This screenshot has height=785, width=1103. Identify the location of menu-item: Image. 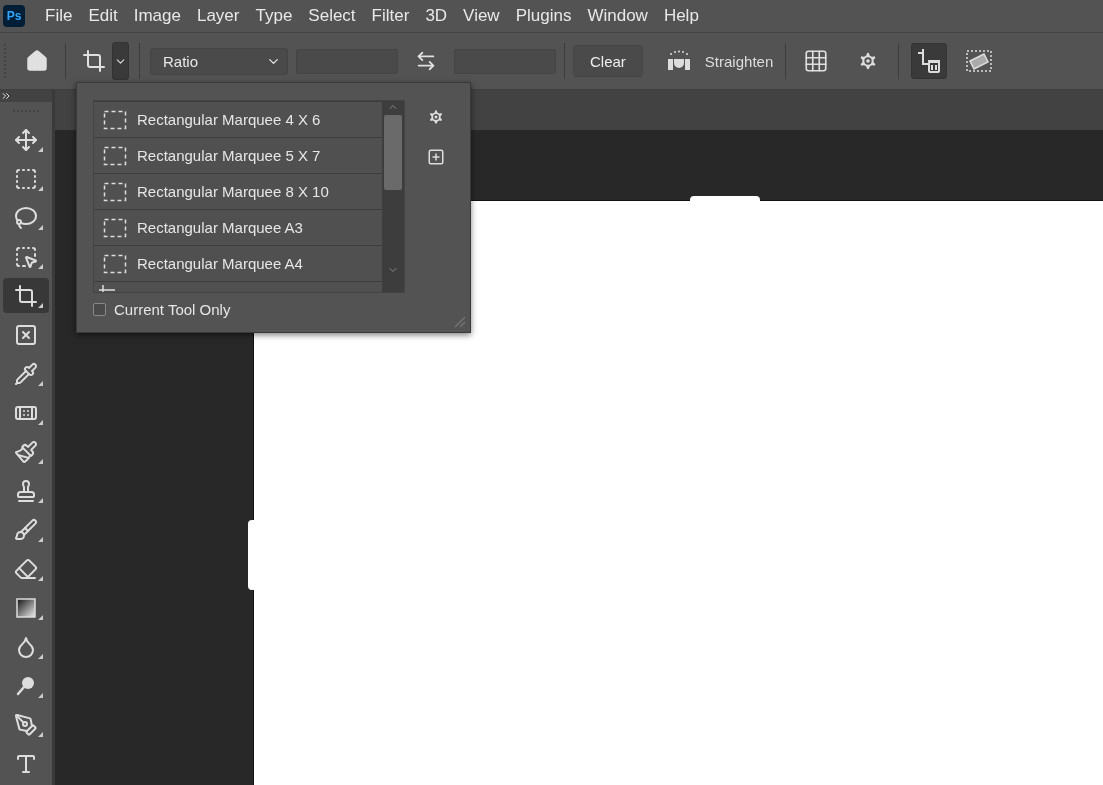
(157, 16).